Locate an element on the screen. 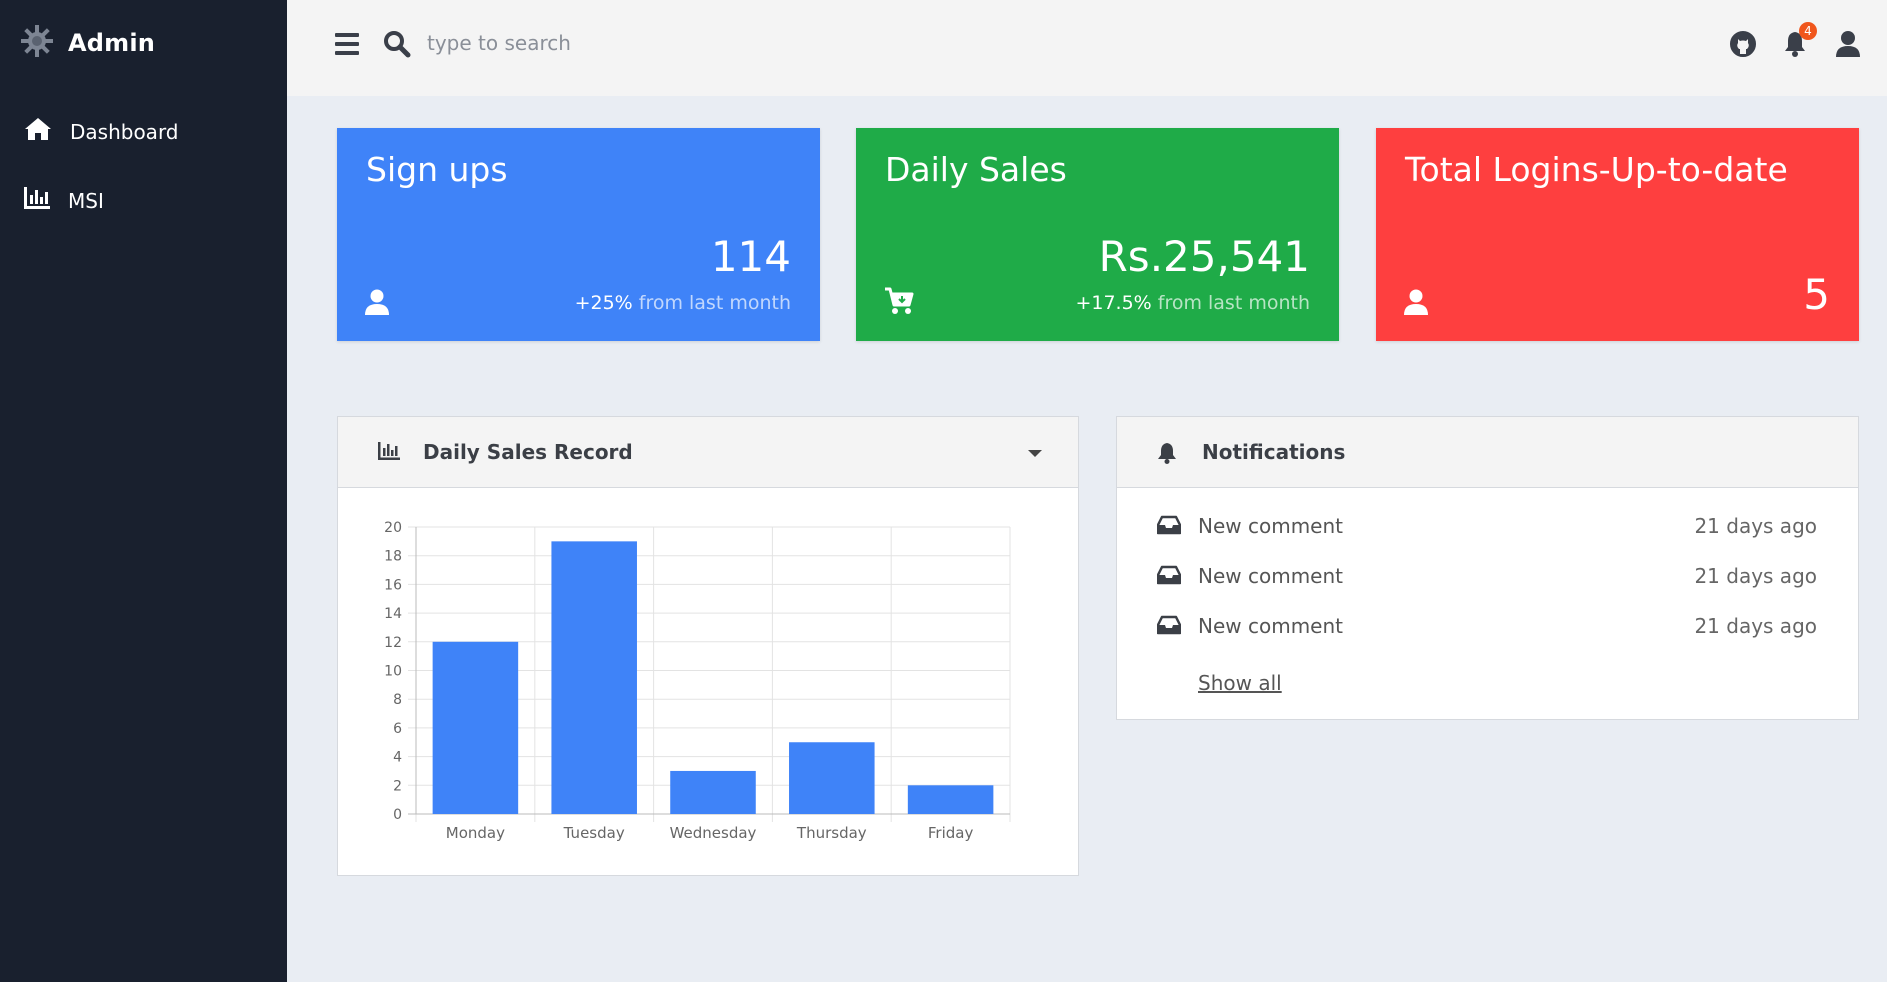 This screenshot has height=982, width=1887. bar-tuesday is located at coordinates (594, 677).